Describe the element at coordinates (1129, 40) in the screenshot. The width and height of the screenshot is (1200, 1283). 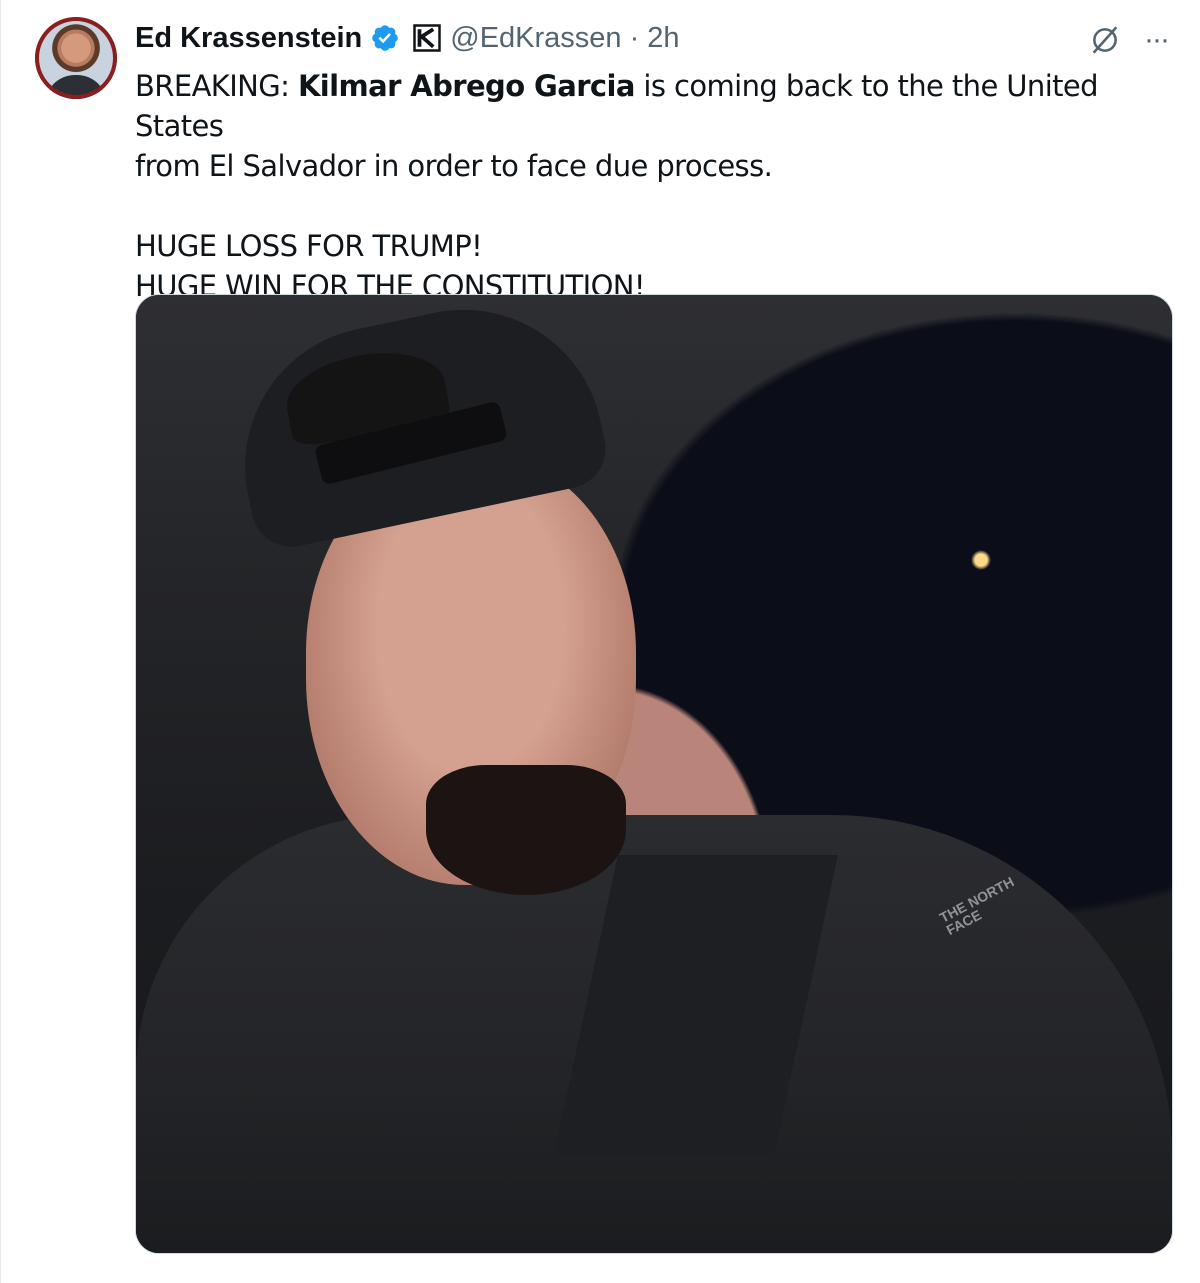
I see `tweet-actions-top: ···` at that location.